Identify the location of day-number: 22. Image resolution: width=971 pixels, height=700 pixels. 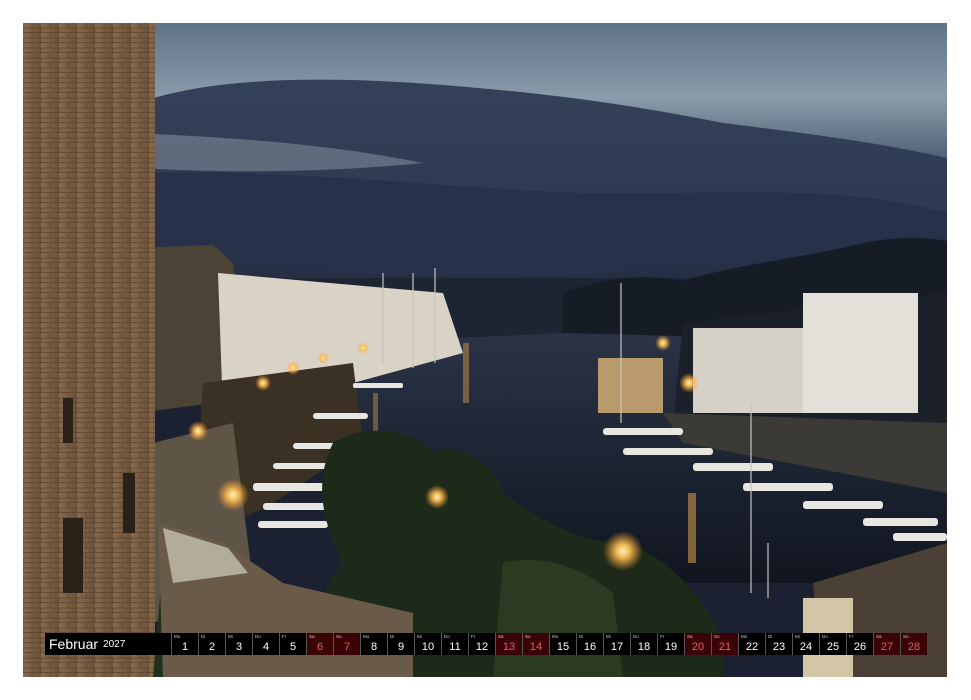
(752, 647).